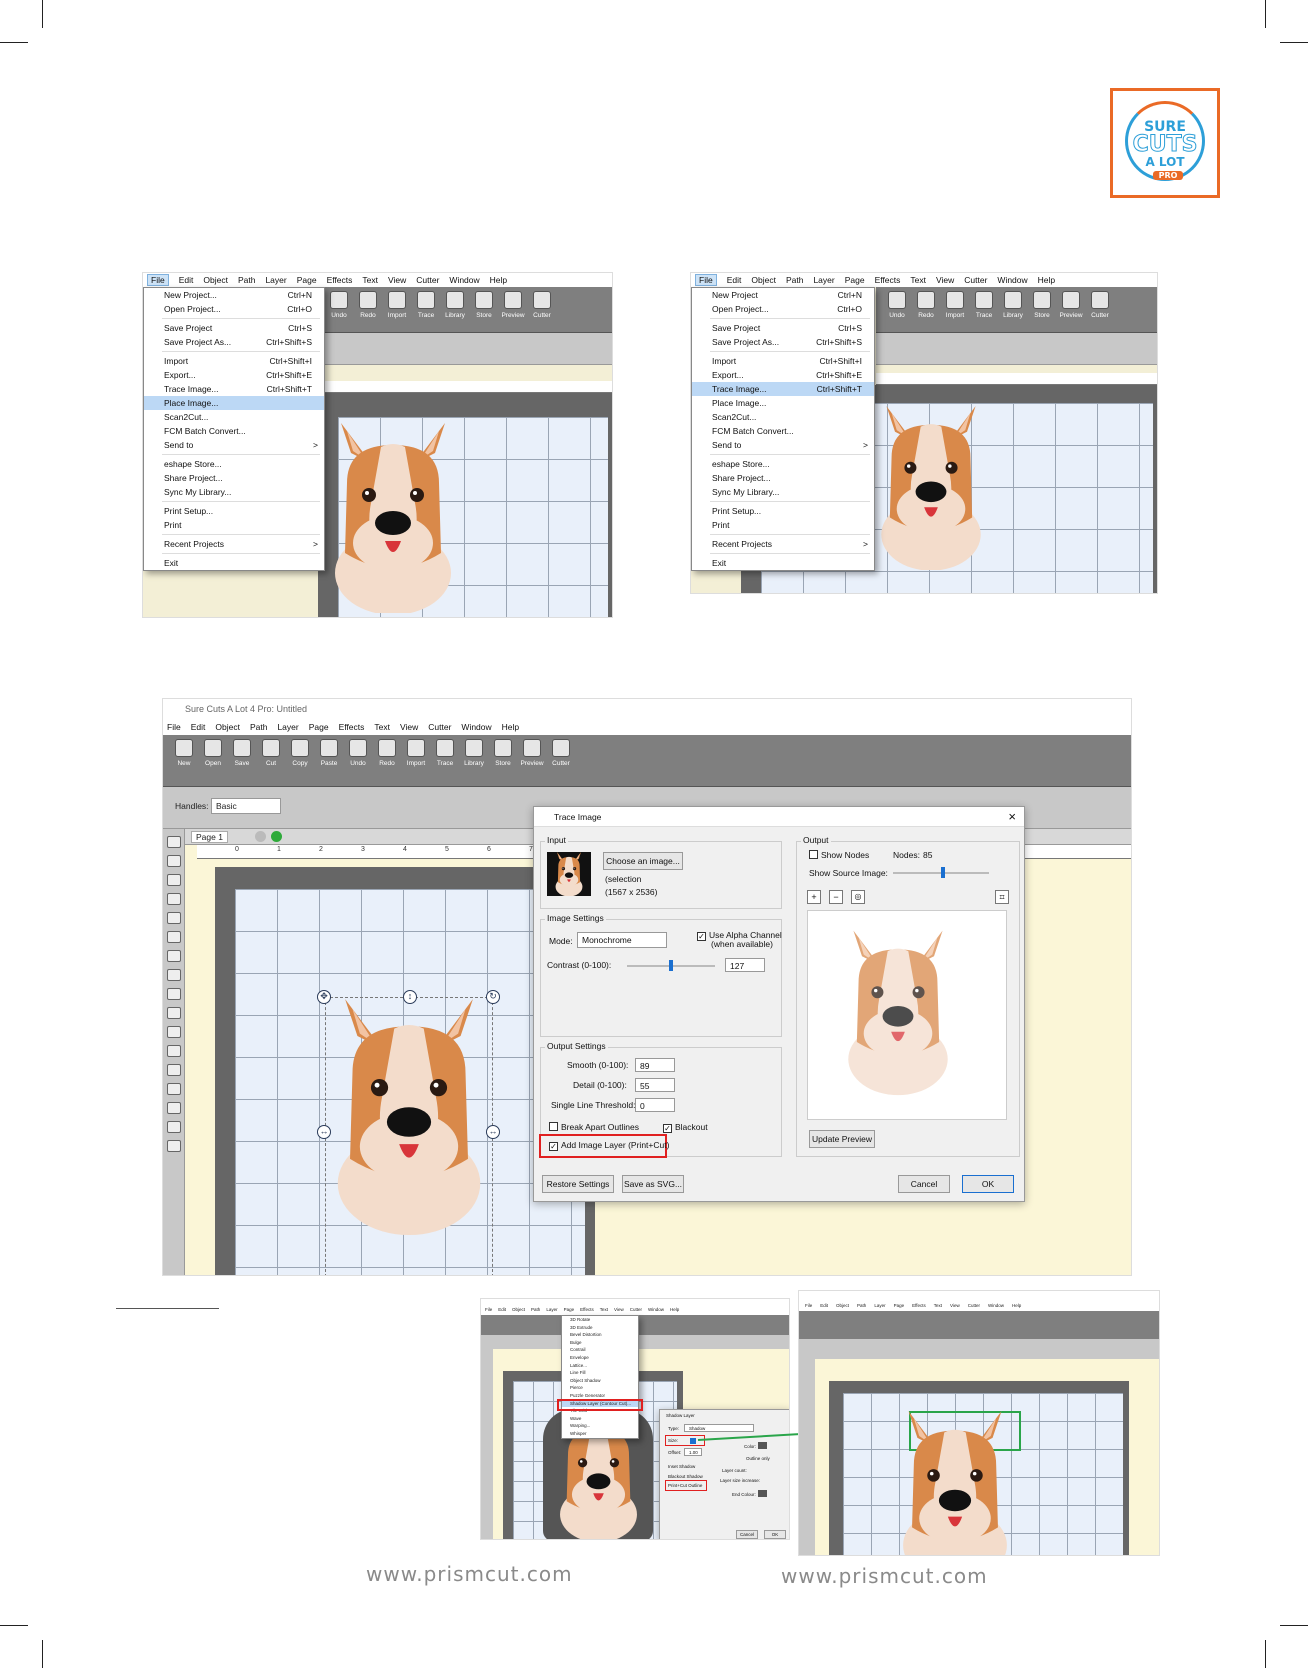 Image resolution: width=1308 pixels, height=1668 pixels. I want to click on menu-item: Trace Image... Ctrl+Shift+T, so click(783, 389).